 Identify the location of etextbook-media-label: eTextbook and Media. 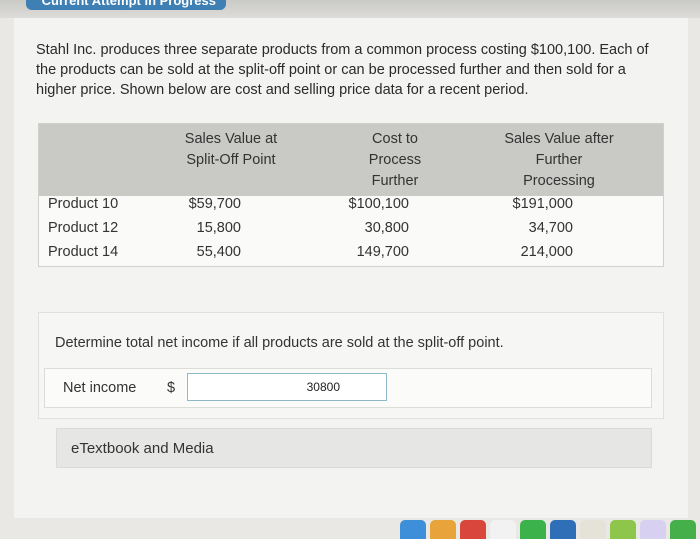
(142, 448).